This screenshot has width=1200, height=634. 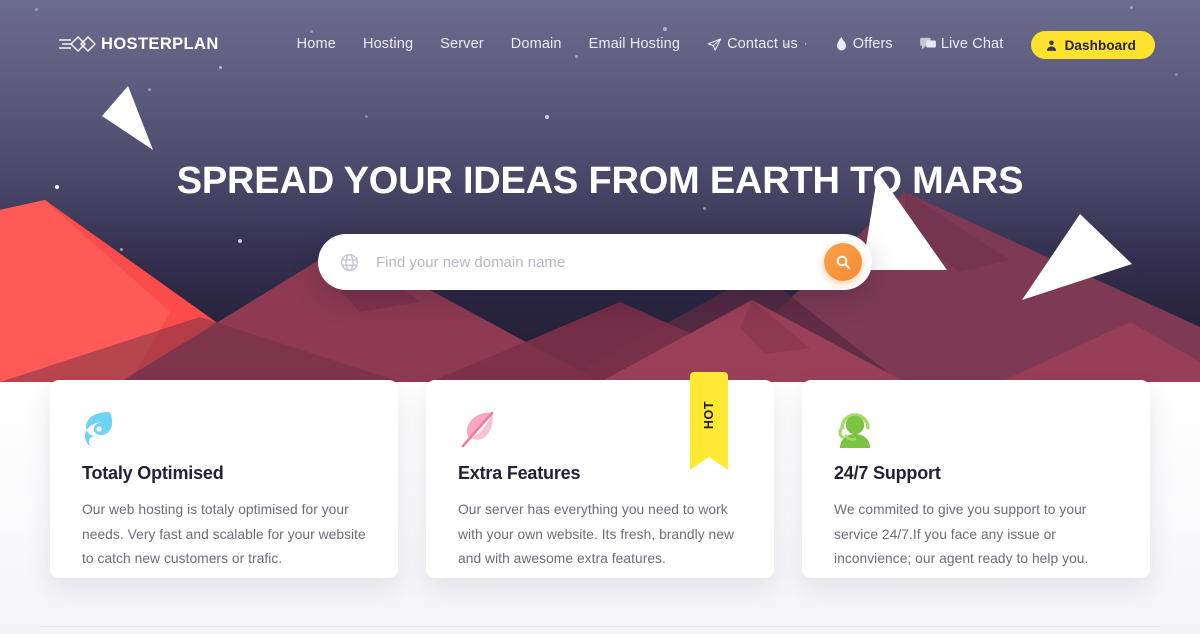 What do you see at coordinates (1077, 257) in the screenshot?
I see `white-shard-right-icon` at bounding box center [1077, 257].